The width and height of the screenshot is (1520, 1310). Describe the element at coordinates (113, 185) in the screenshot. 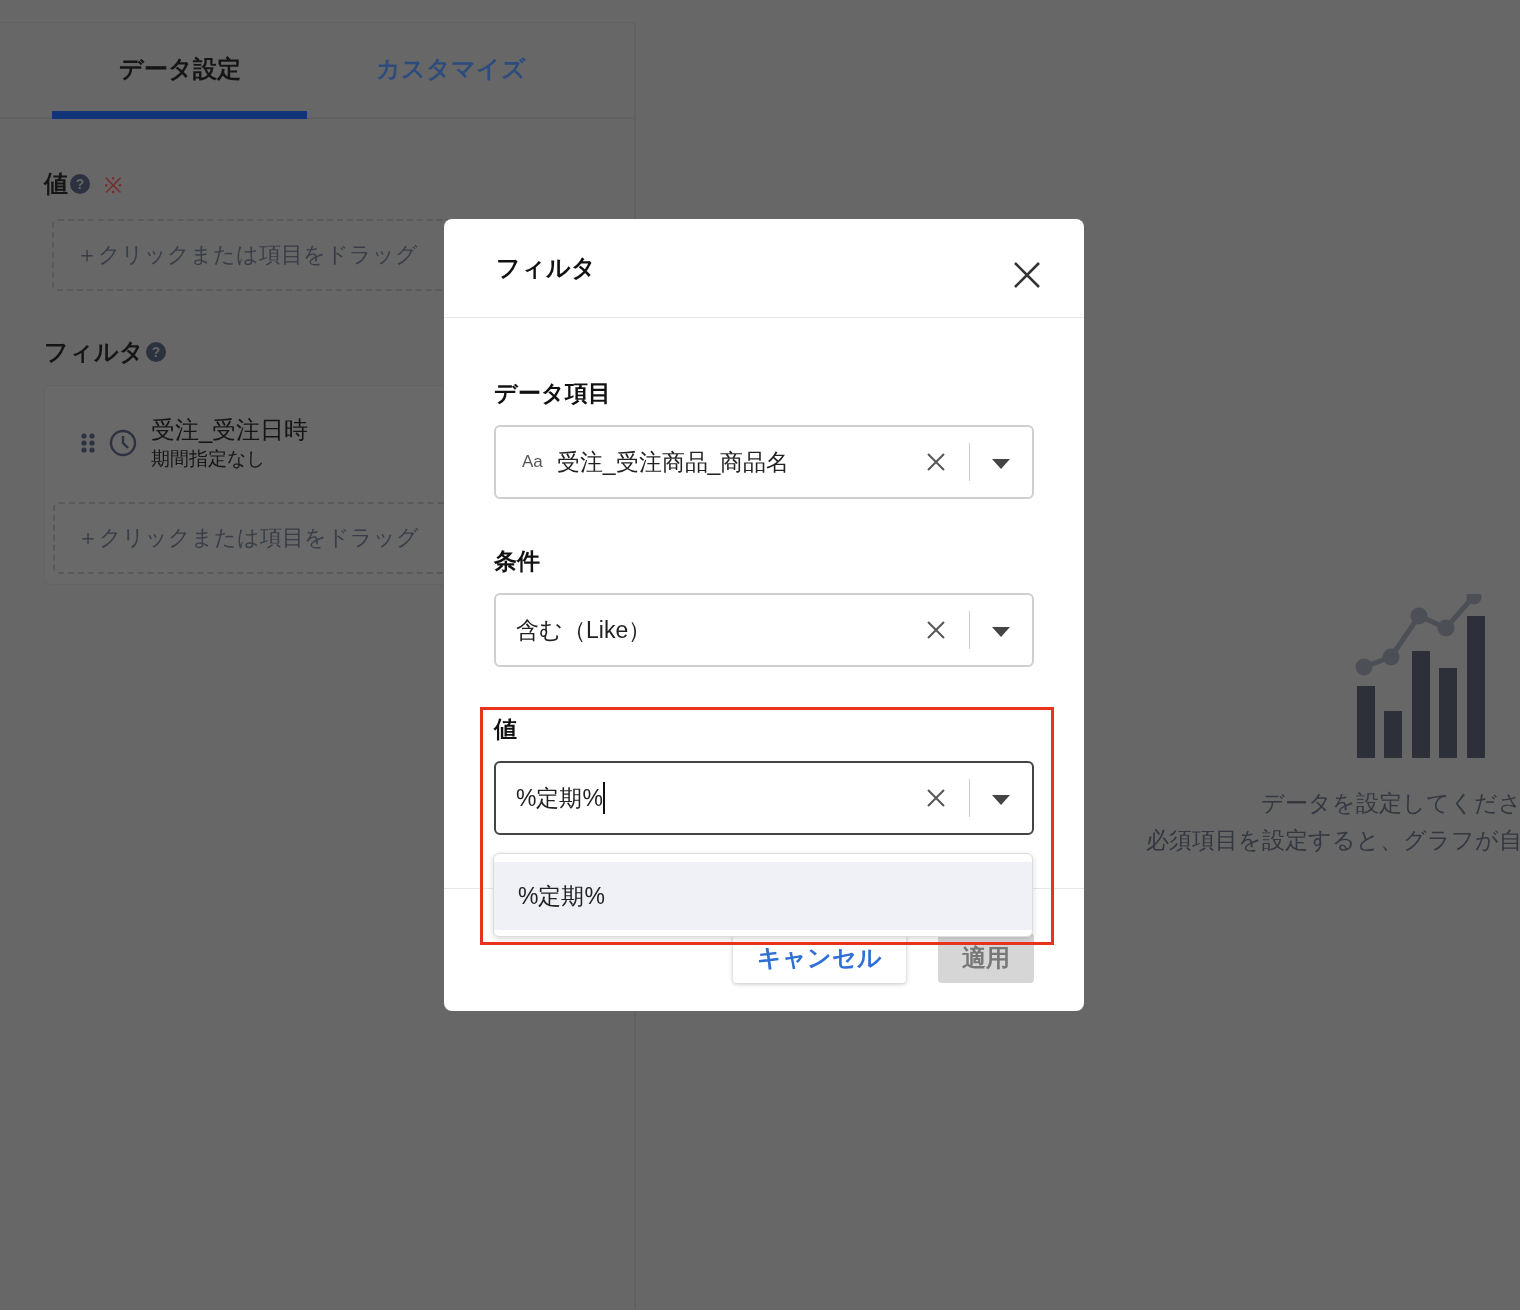

I see `required-mark: ※` at that location.